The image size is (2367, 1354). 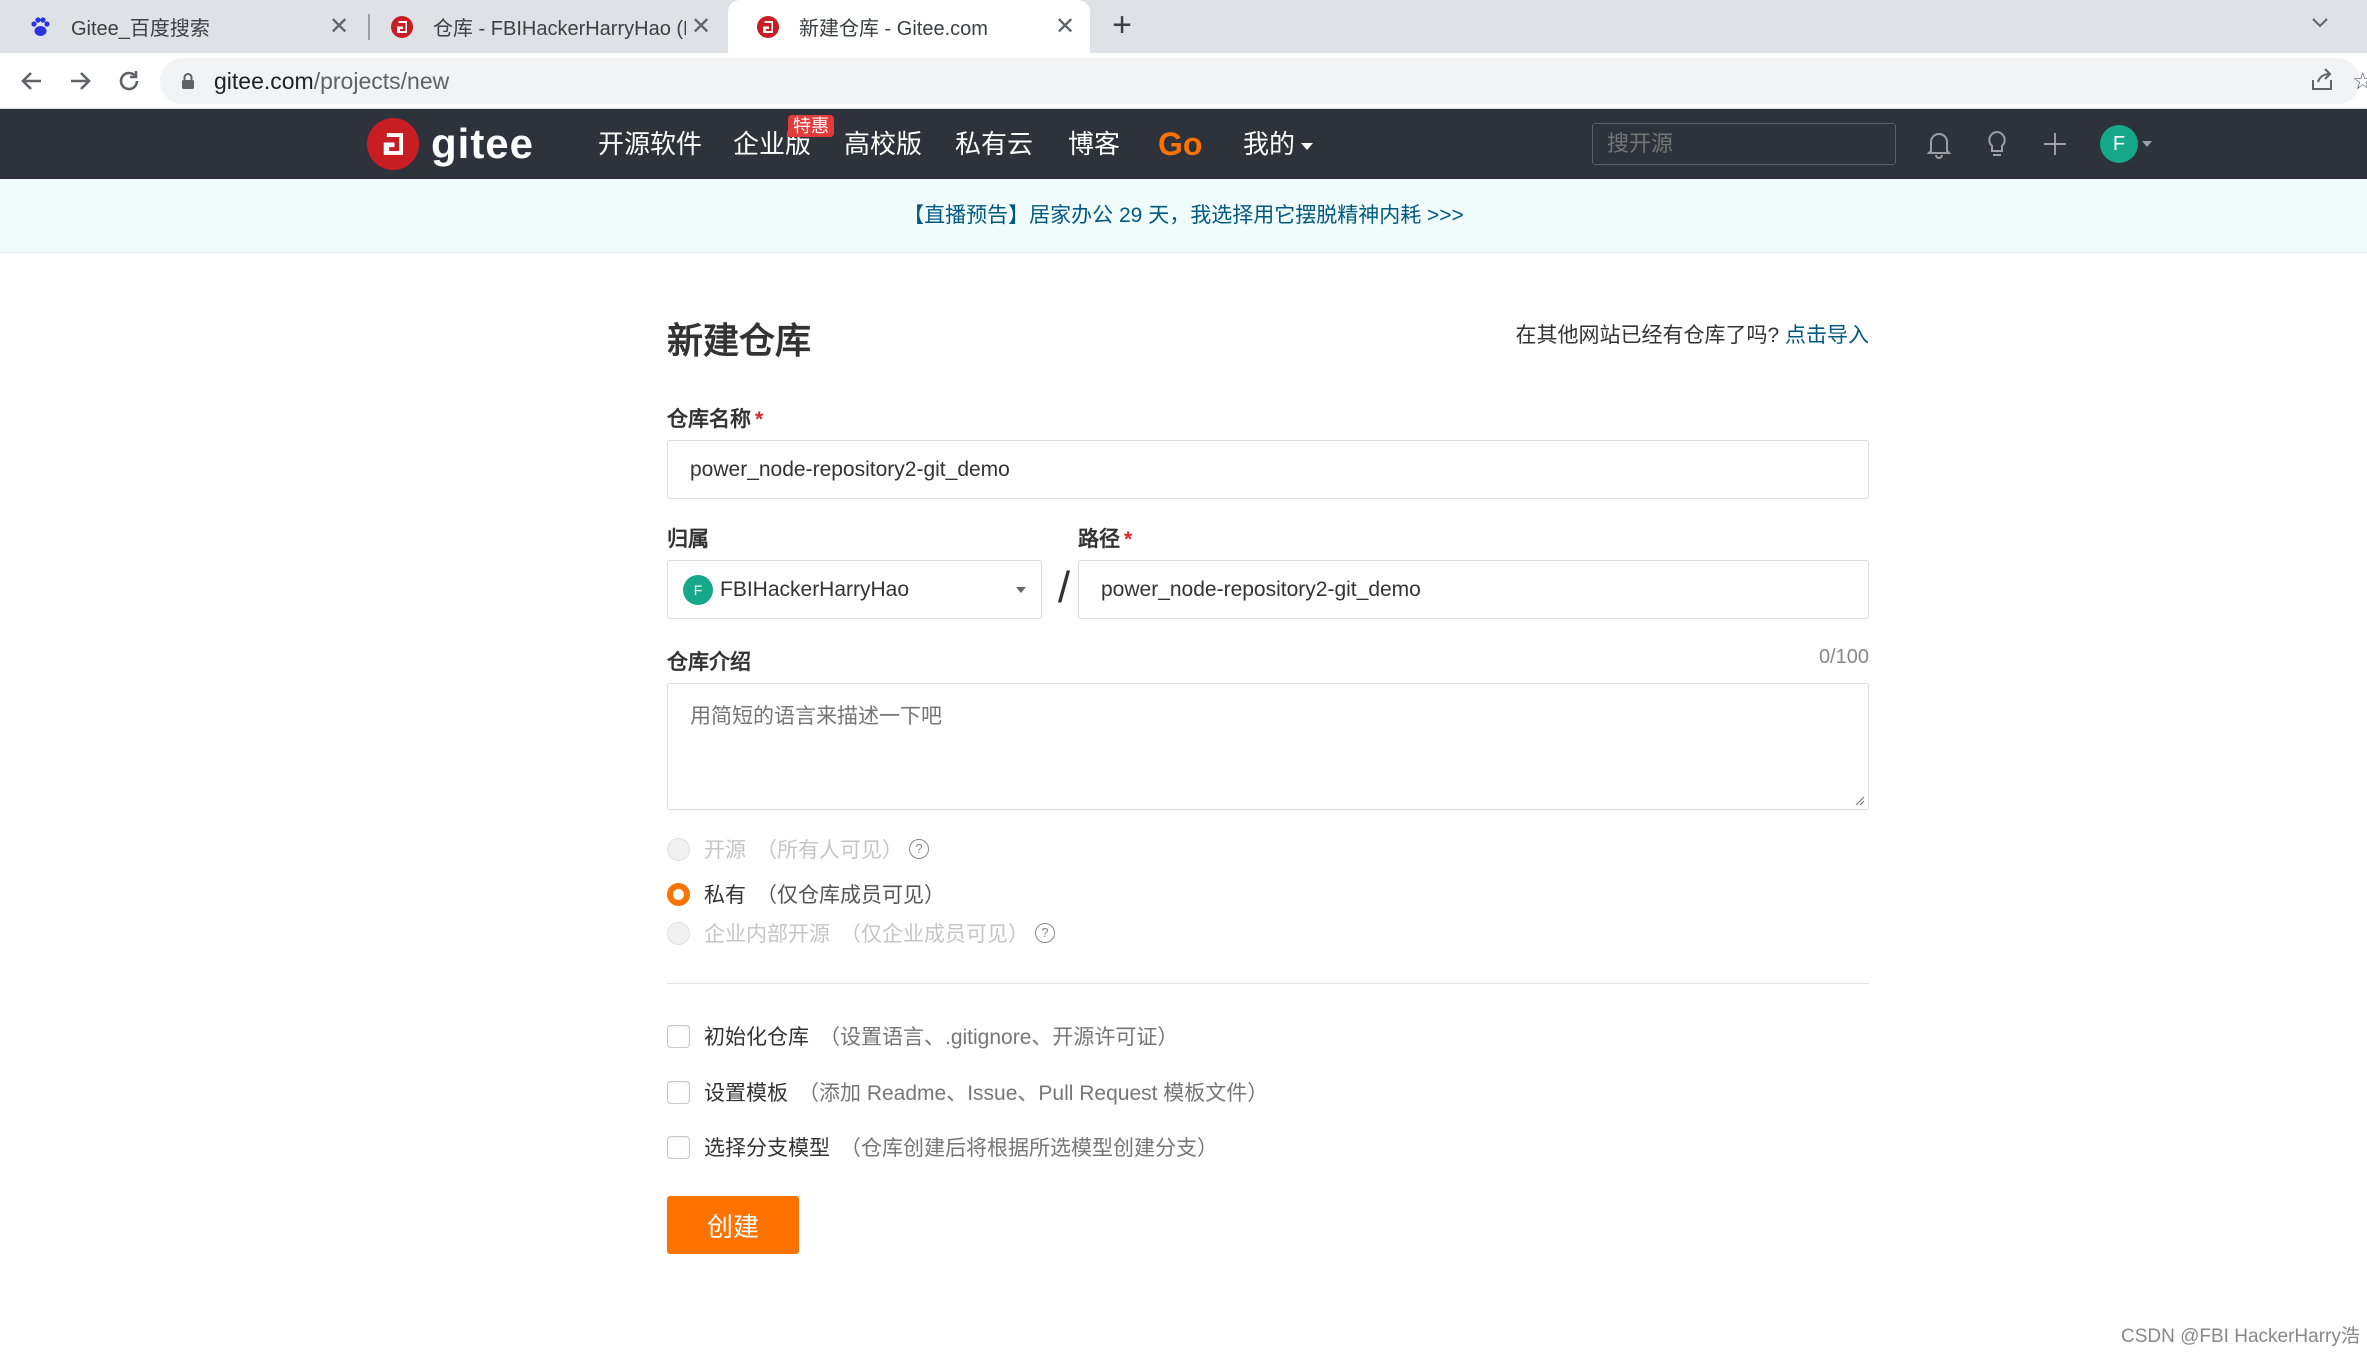 I want to click on option-init-repo: 初始化仓库 （设置语言、.gitignore、开源许可证）, so click(x=922, y=1036).